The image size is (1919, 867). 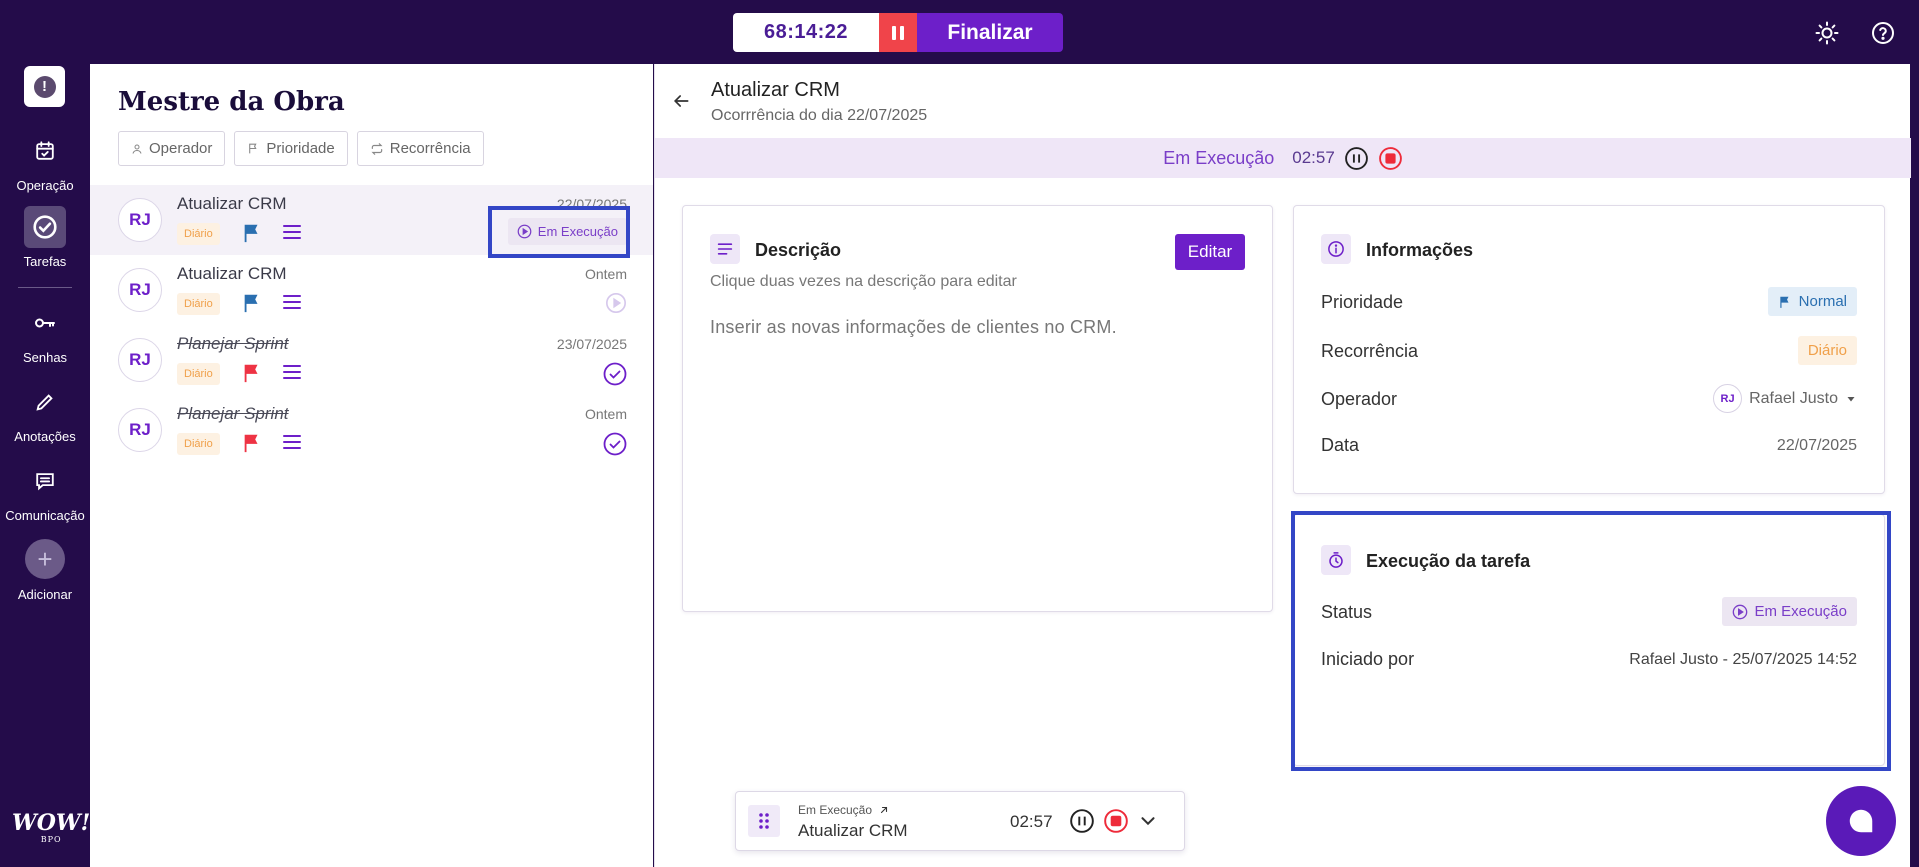 I want to click on occurrence-subtitle: Ocorrrência do dia 22/07/2025, so click(x=819, y=115).